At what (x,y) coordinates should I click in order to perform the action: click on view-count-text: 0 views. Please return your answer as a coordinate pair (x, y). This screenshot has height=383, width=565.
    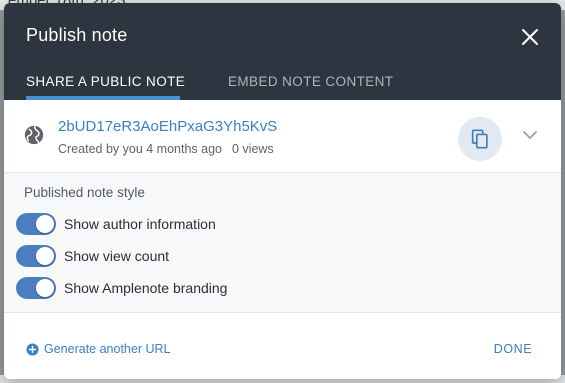
    Looking at the image, I should click on (253, 149).